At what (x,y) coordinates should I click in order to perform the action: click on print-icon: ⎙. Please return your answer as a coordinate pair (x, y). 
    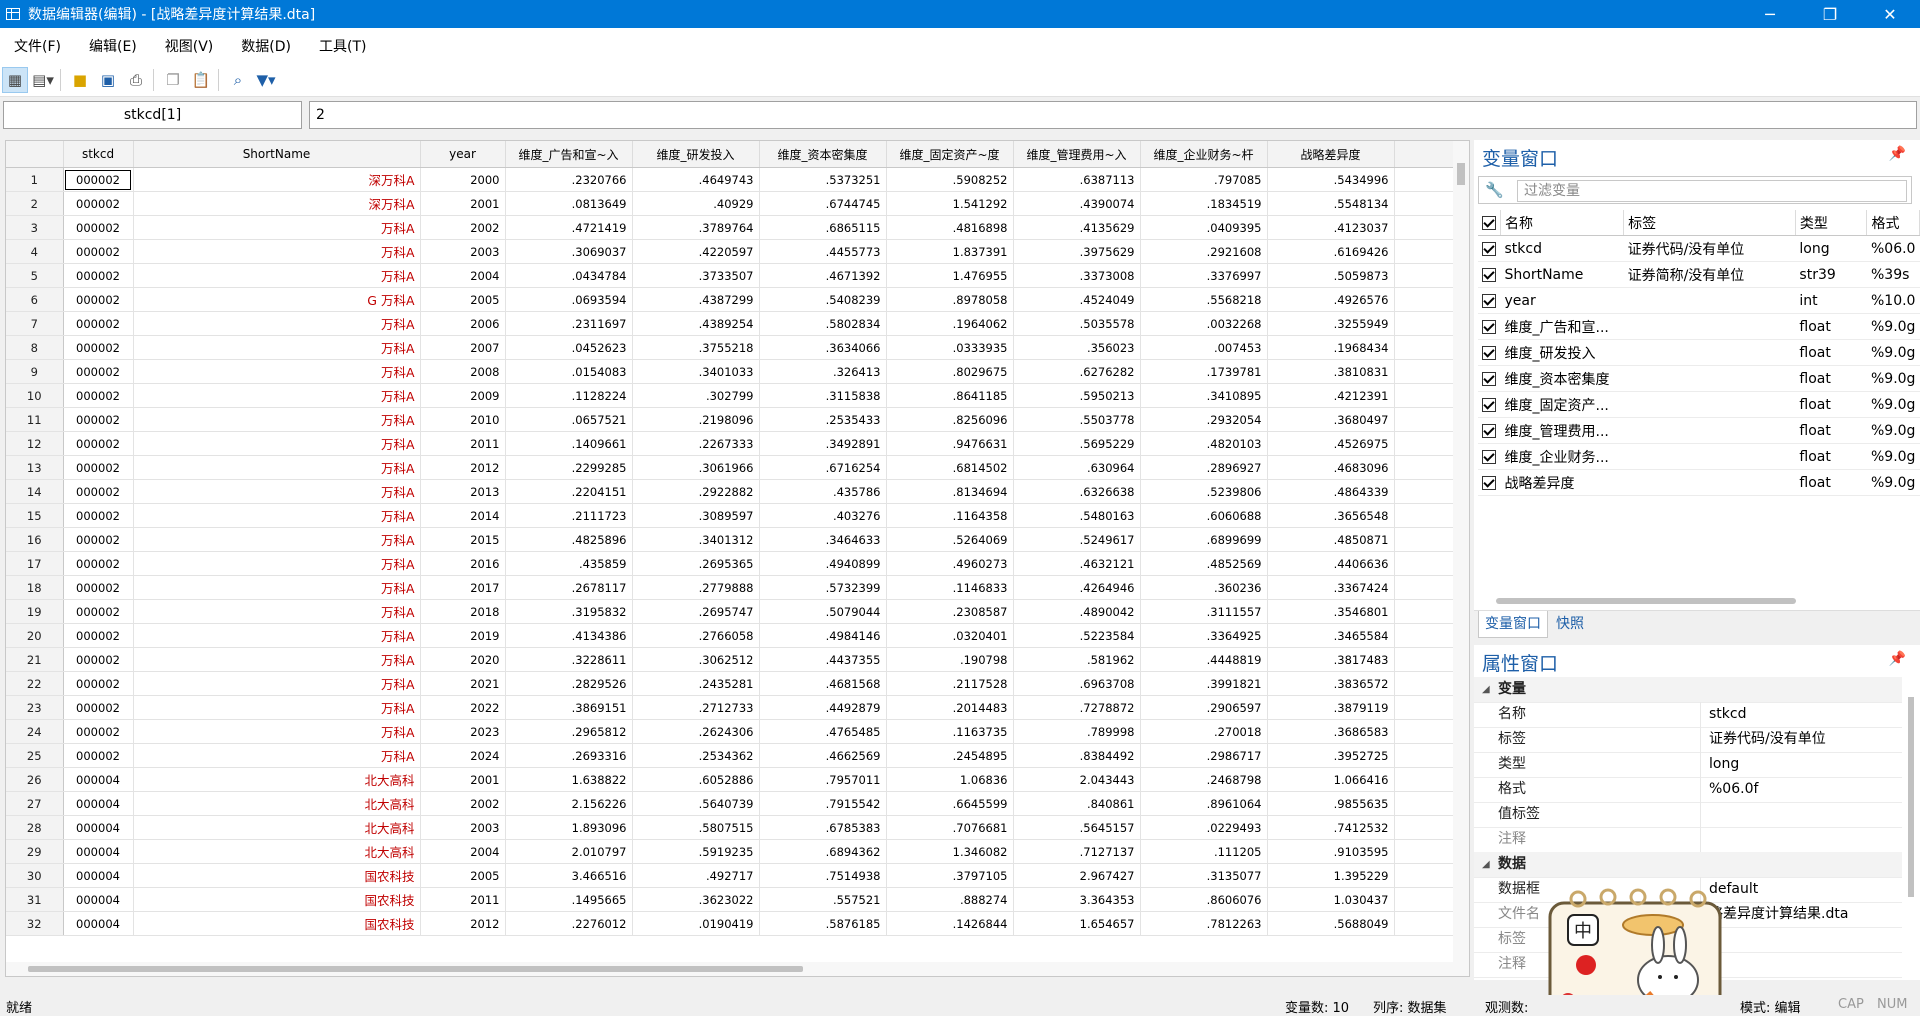
    Looking at the image, I should click on (136, 80).